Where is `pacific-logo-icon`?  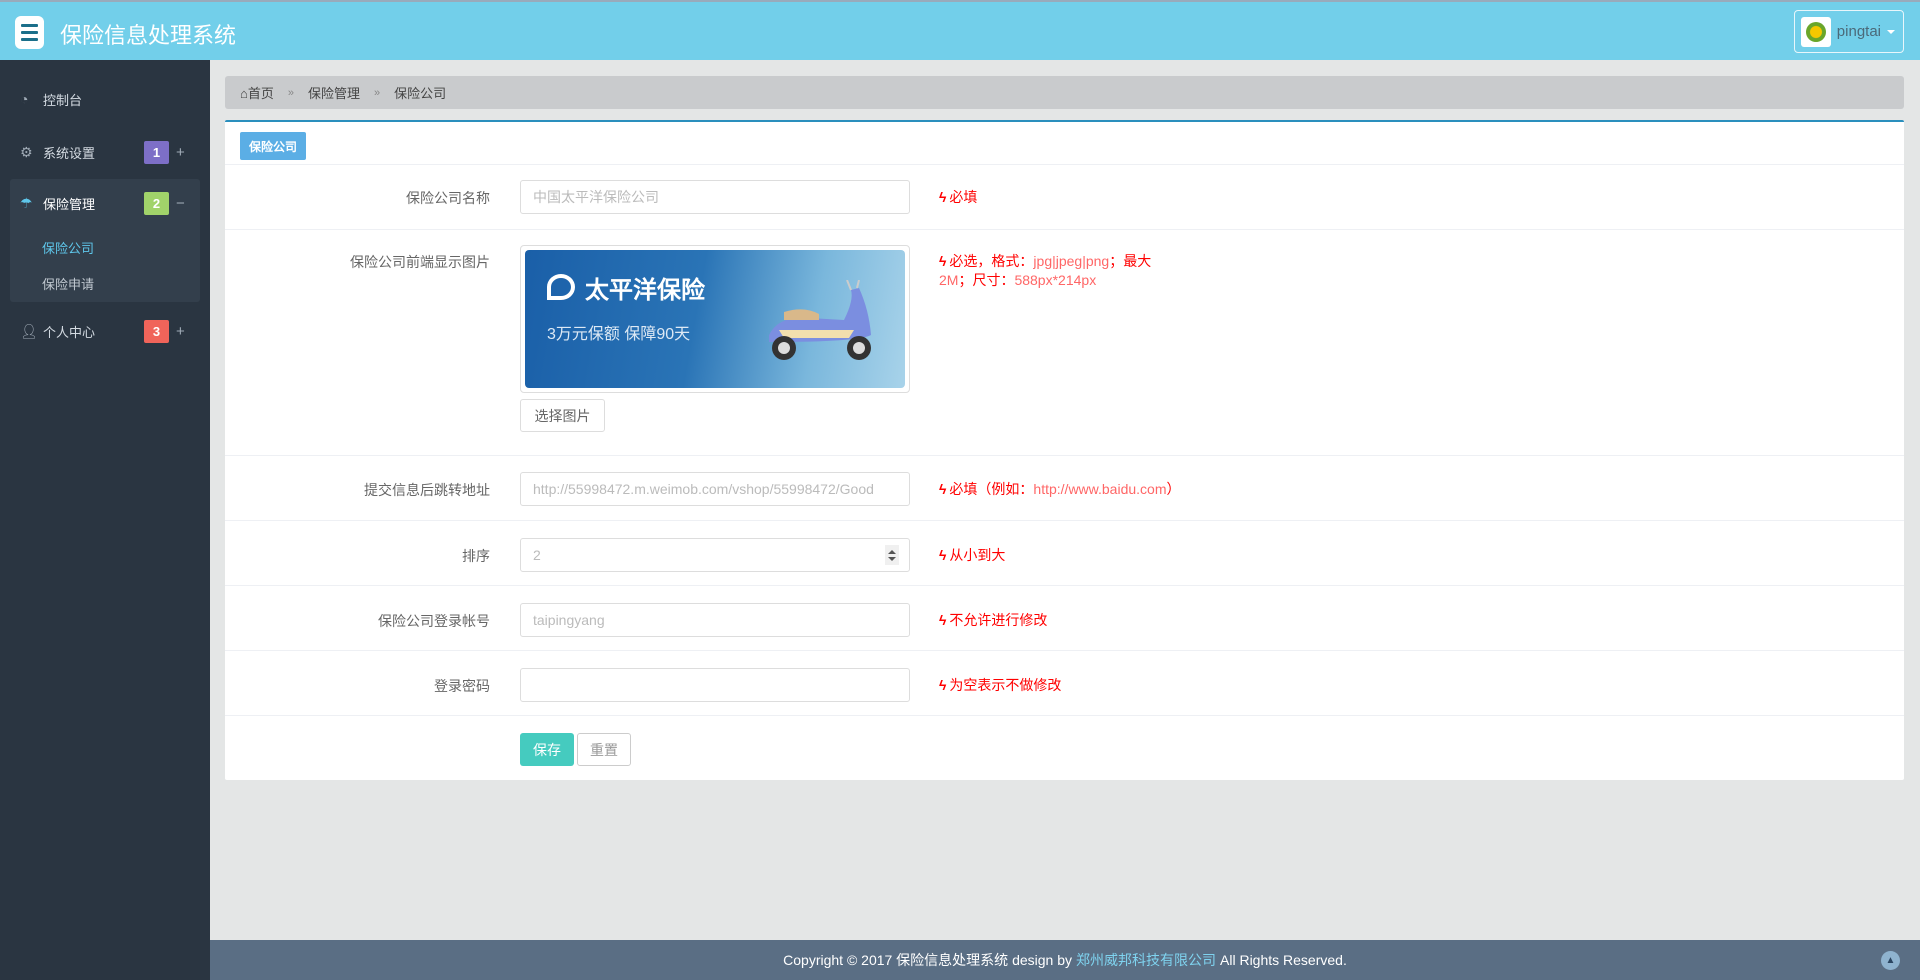
pacific-logo-icon is located at coordinates (561, 287).